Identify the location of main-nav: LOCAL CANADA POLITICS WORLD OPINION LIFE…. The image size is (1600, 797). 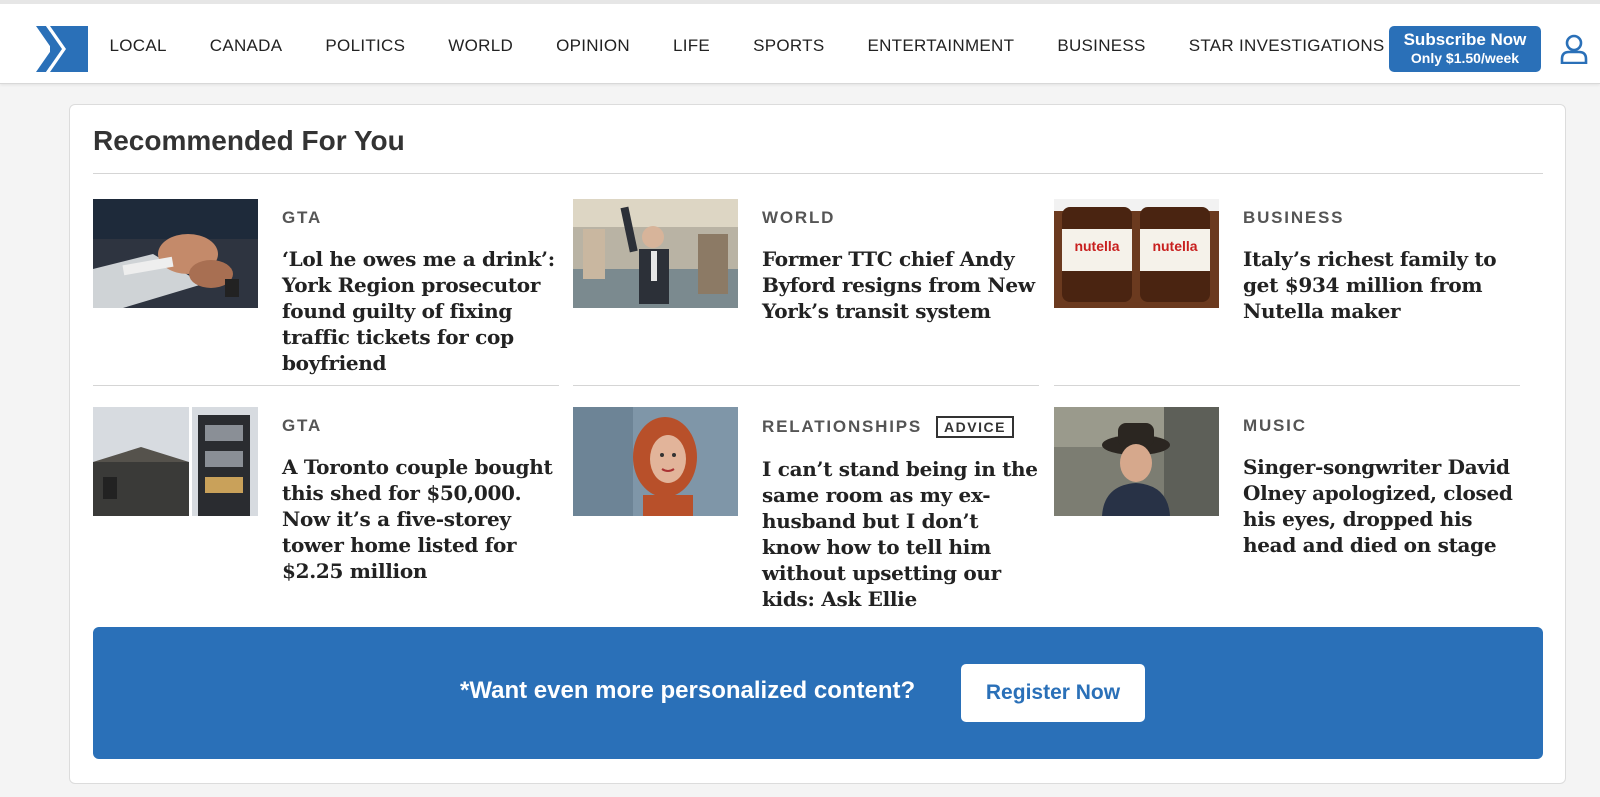
(747, 46).